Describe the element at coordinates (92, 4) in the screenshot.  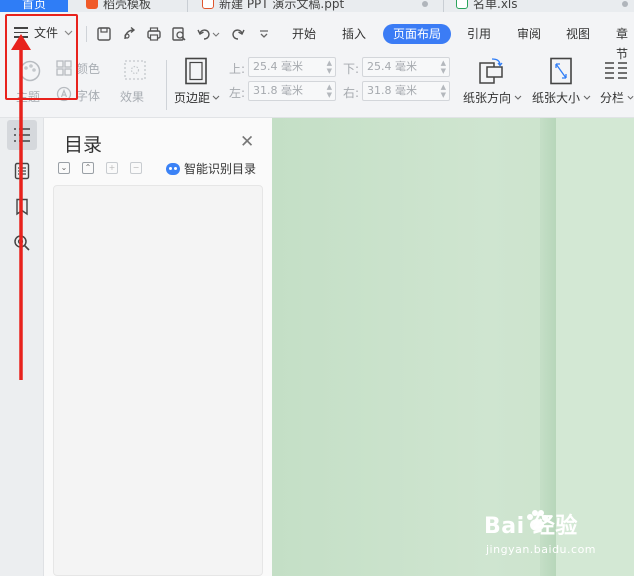
I see `template-icon` at that location.